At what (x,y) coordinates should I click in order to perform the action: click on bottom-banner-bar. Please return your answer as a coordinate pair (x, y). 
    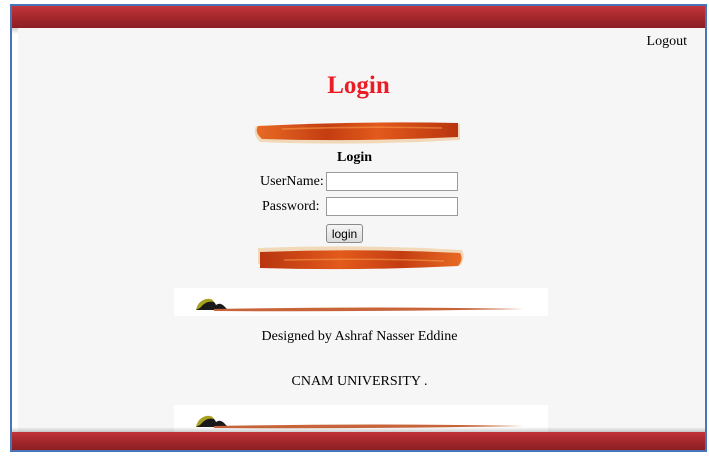
    Looking at the image, I should click on (358, 438).